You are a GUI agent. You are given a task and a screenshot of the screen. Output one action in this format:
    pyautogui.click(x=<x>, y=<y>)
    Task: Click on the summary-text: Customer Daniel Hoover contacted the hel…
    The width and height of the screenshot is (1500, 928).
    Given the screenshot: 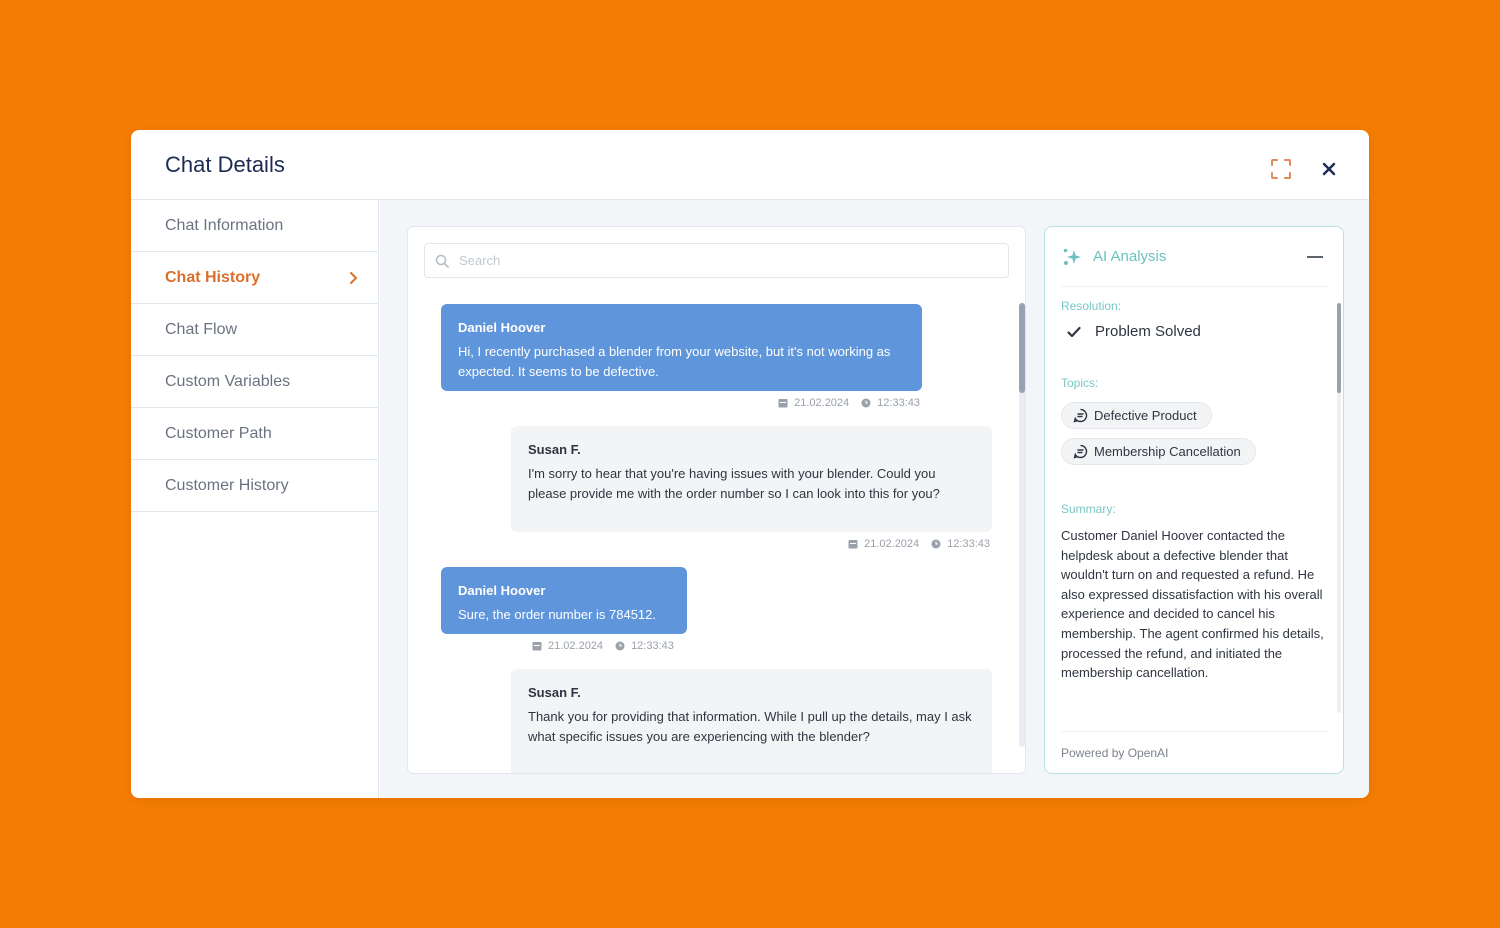 What is the action you would take?
    pyautogui.click(x=1192, y=604)
    